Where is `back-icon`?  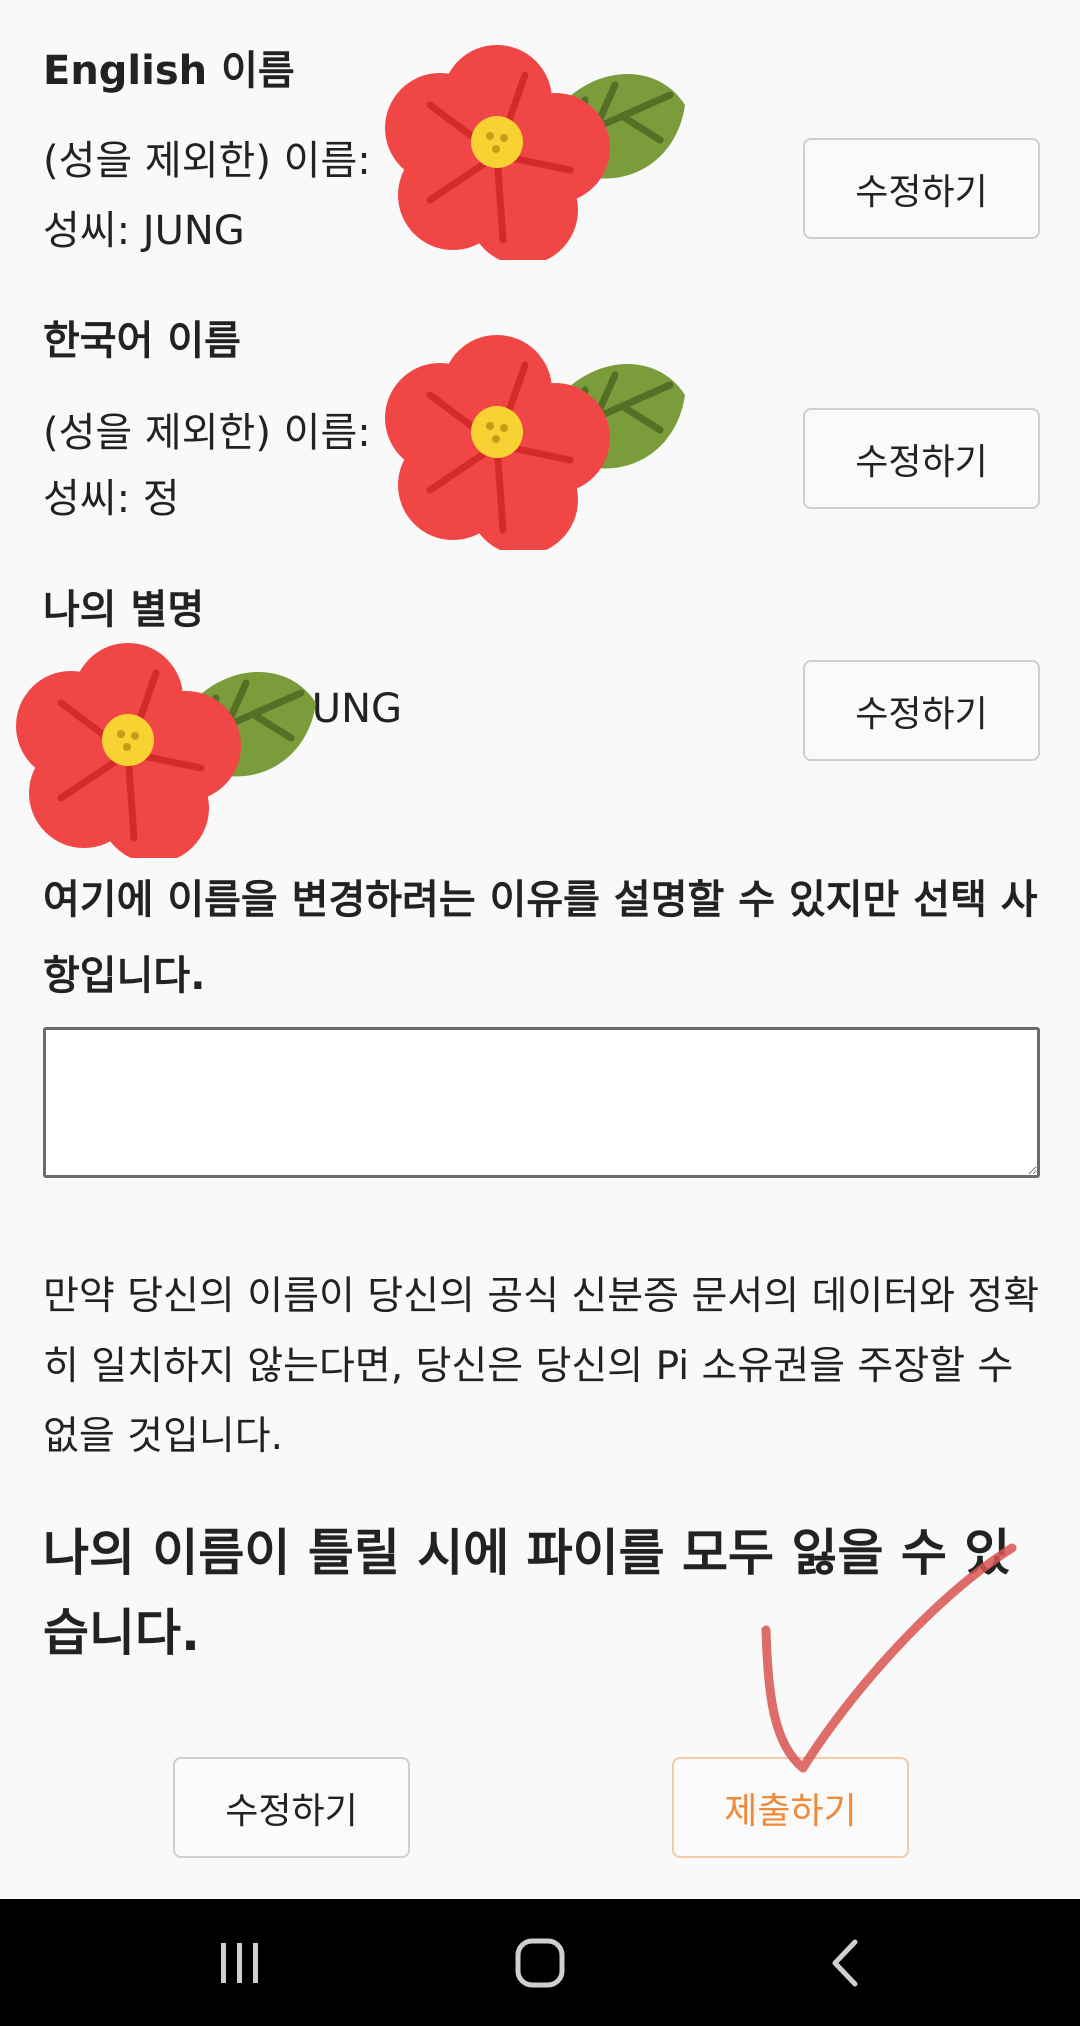
back-icon is located at coordinates (845, 1962).